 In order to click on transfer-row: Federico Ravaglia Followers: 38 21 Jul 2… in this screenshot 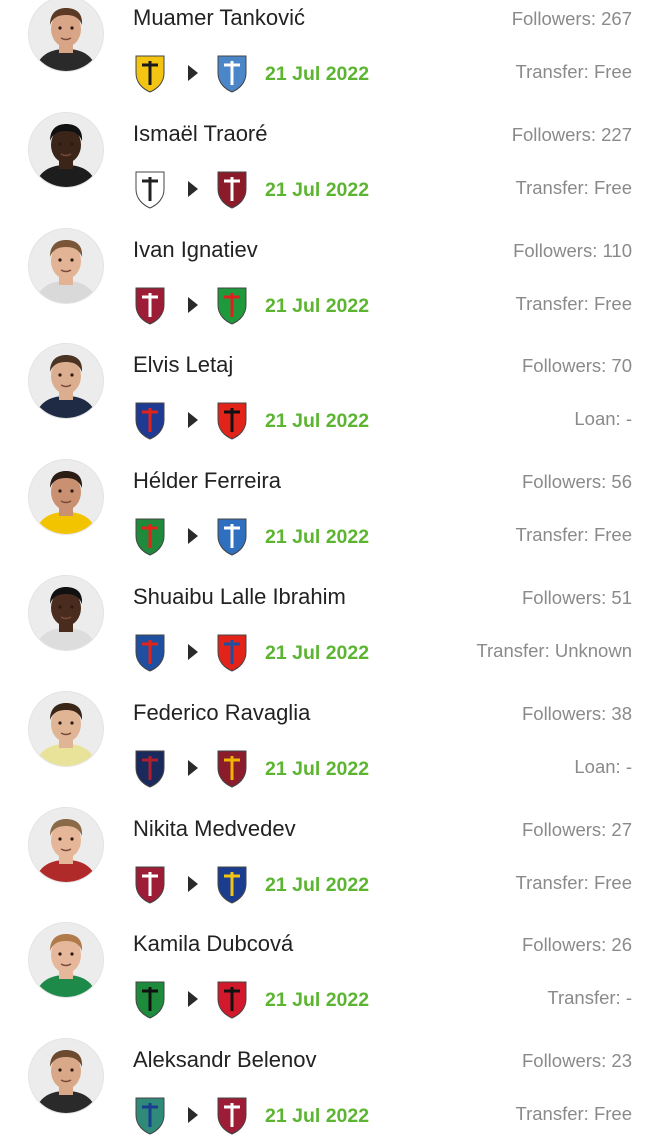, I will do `click(331, 739)`.